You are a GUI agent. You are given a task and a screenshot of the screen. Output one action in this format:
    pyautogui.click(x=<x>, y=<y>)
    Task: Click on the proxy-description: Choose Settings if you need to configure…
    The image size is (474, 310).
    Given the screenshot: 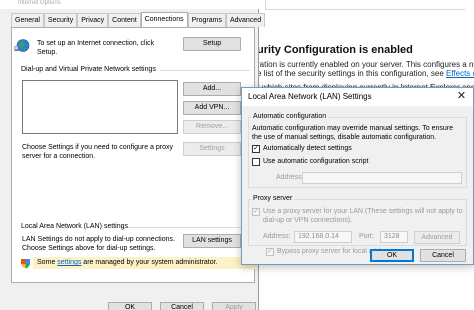 What is the action you would take?
    pyautogui.click(x=97, y=152)
    